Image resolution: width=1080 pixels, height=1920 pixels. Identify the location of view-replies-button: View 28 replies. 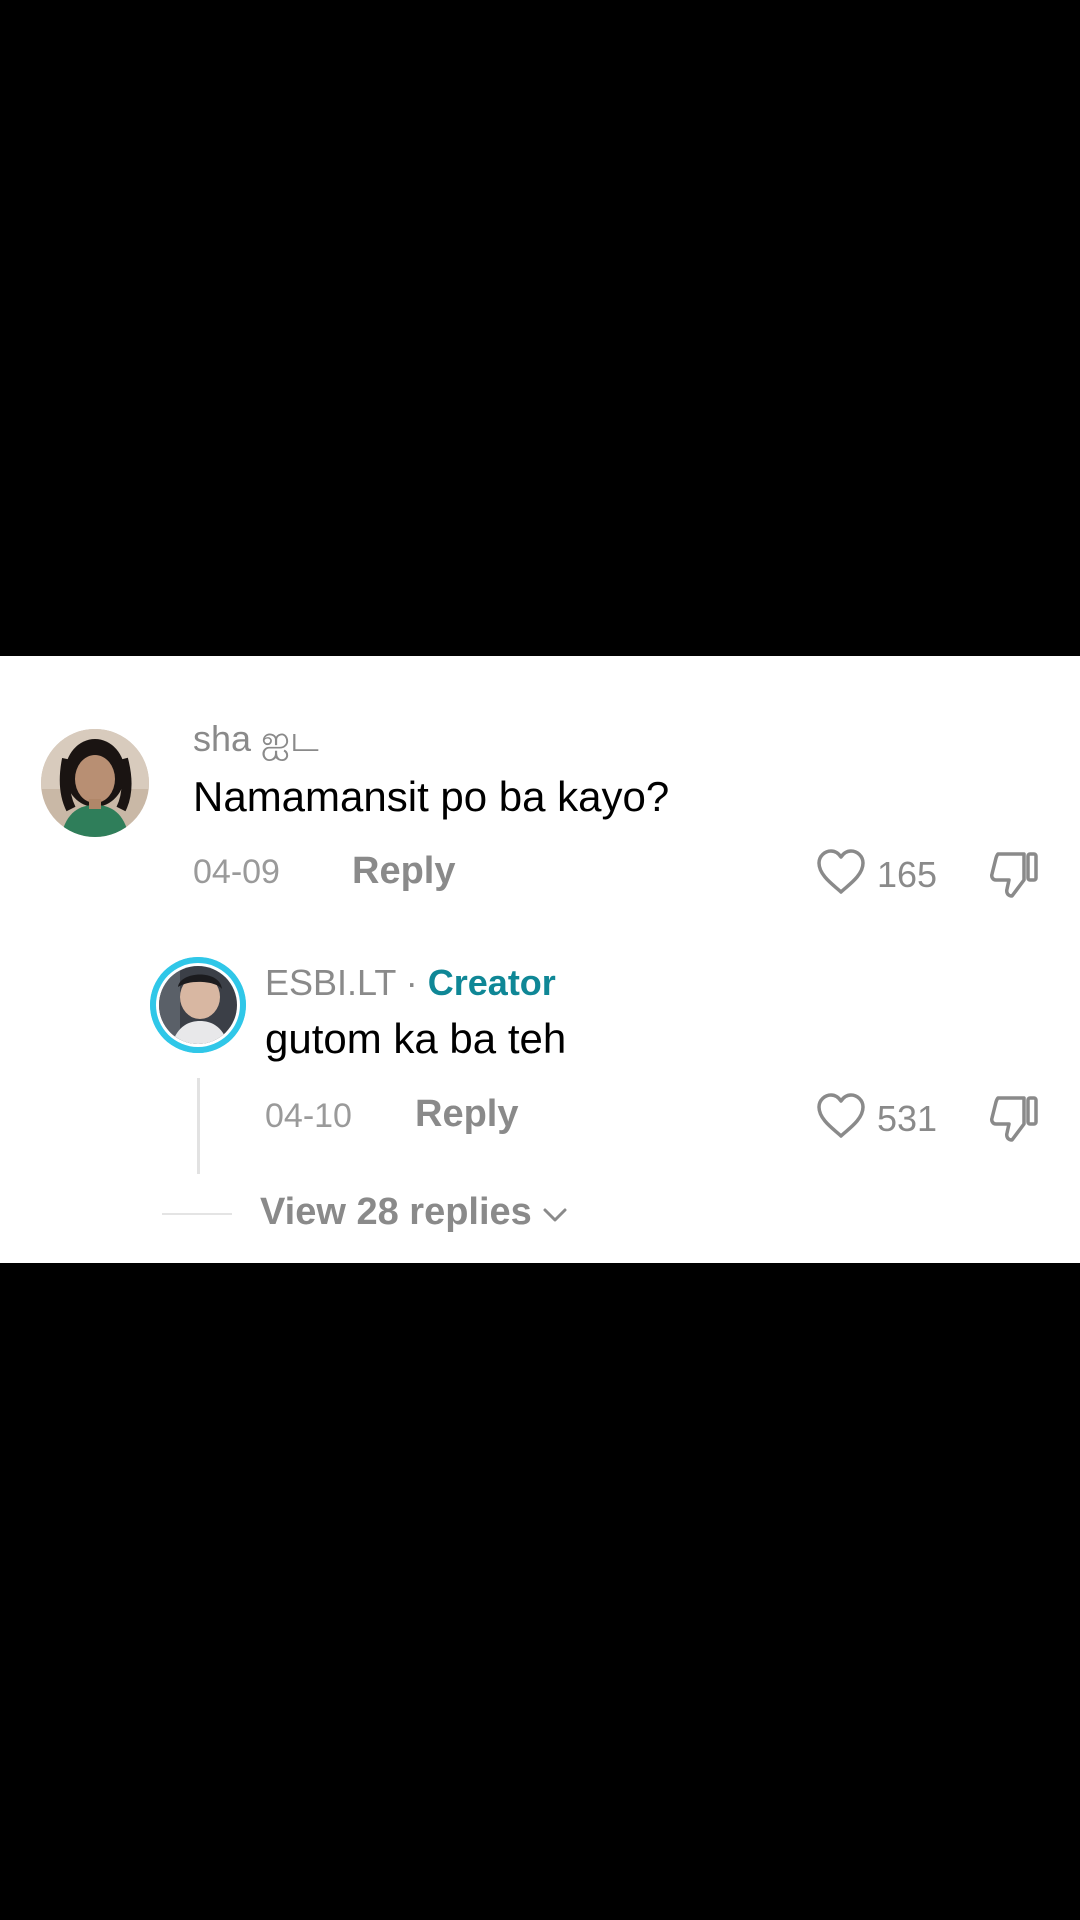
(414, 1212).